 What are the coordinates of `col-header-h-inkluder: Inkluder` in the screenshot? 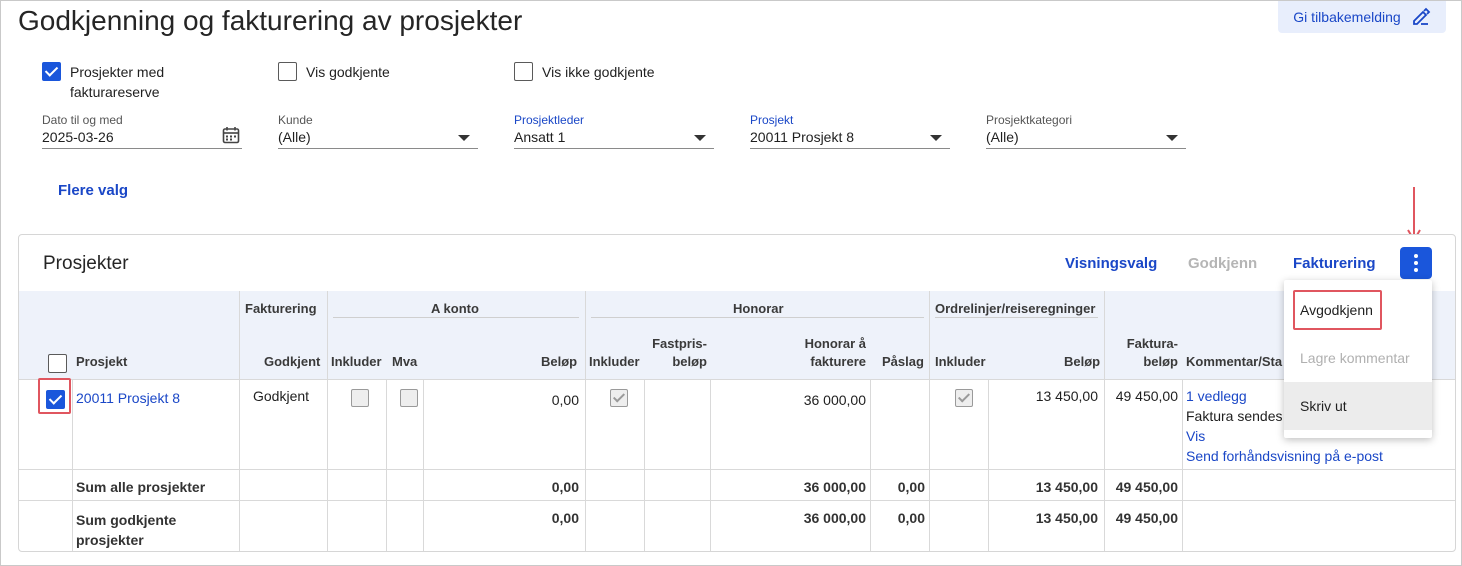 It's located at (614, 361).